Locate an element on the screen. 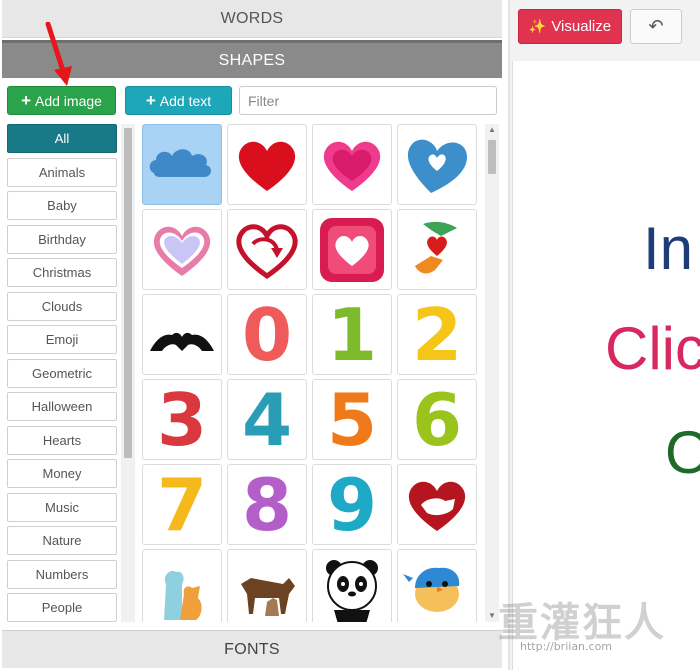 Image resolution: width=700 pixels, height=670 pixels. add-text-button: + Add text is located at coordinates (178, 100).